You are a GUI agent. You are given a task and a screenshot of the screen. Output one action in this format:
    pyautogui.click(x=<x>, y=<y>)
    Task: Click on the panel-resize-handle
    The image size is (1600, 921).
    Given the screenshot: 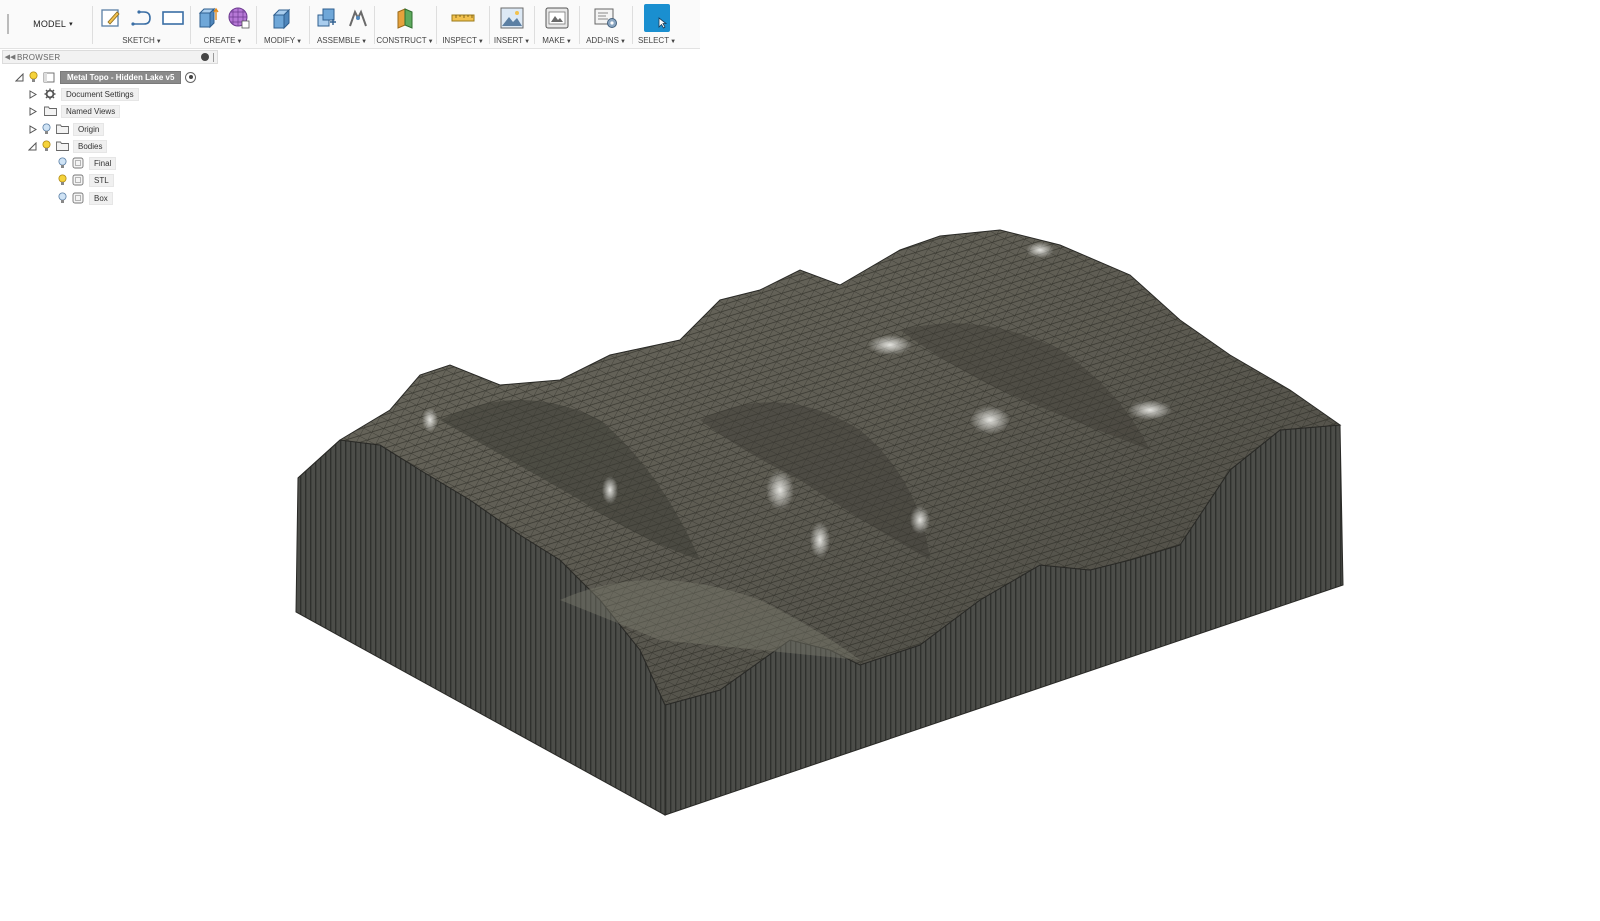 What is the action you would take?
    pyautogui.click(x=213, y=57)
    